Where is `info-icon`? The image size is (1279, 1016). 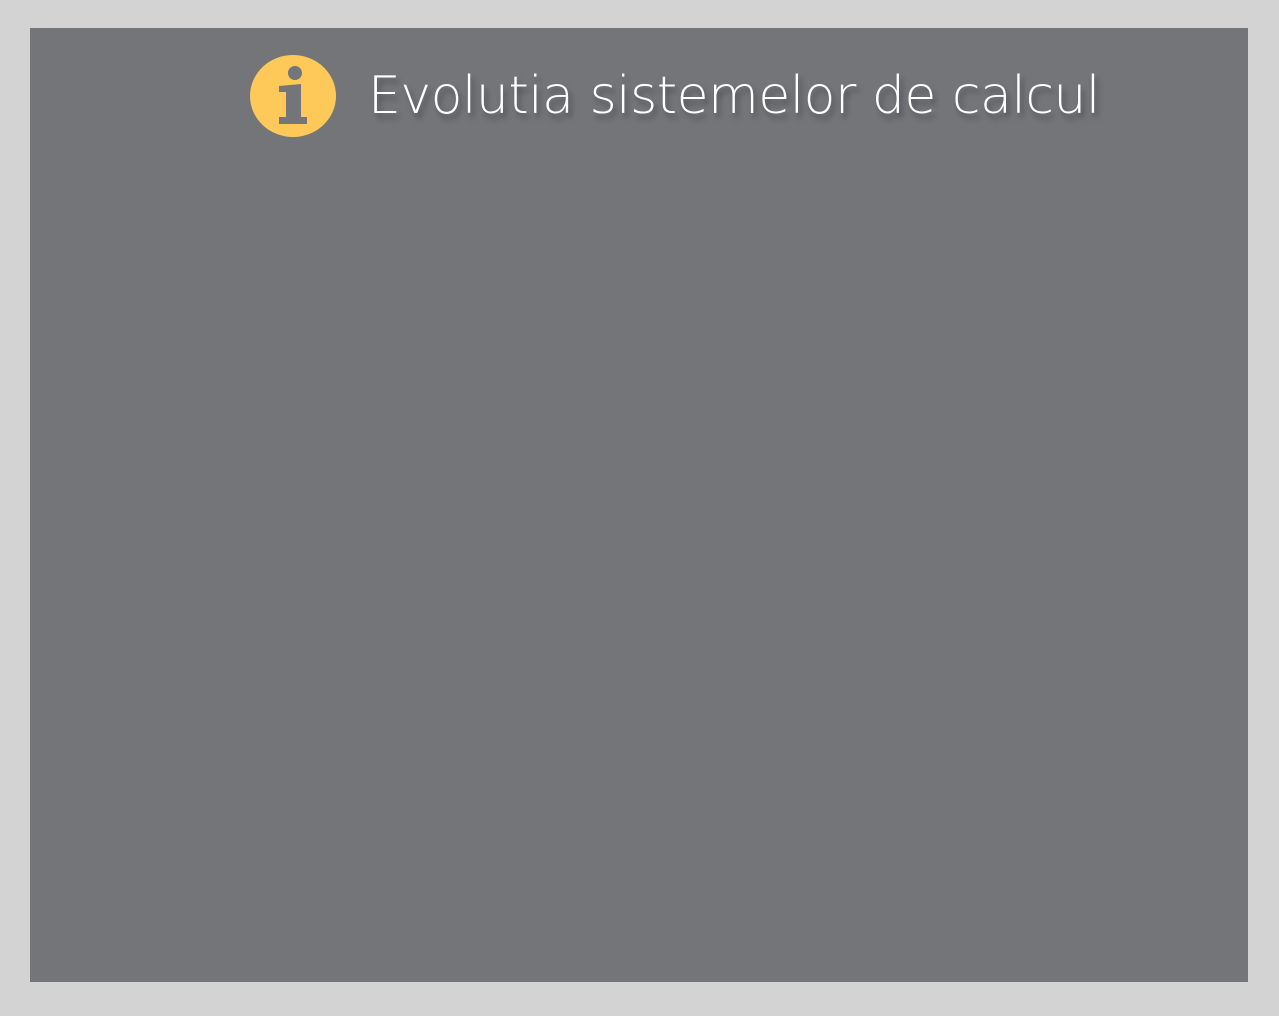
info-icon is located at coordinates (293, 96).